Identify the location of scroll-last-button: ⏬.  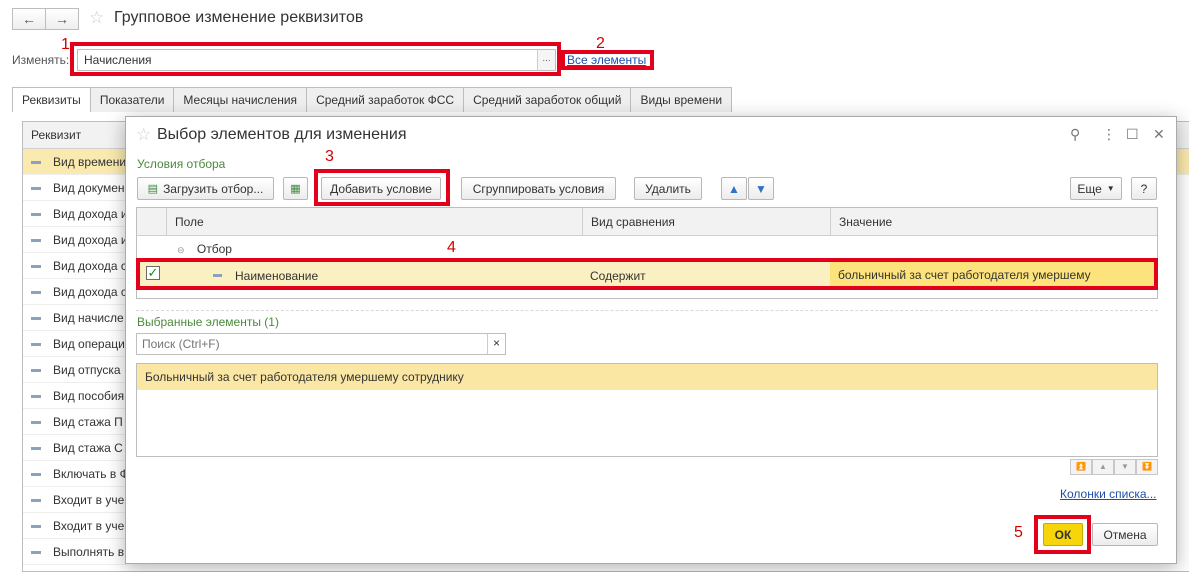
(1147, 467).